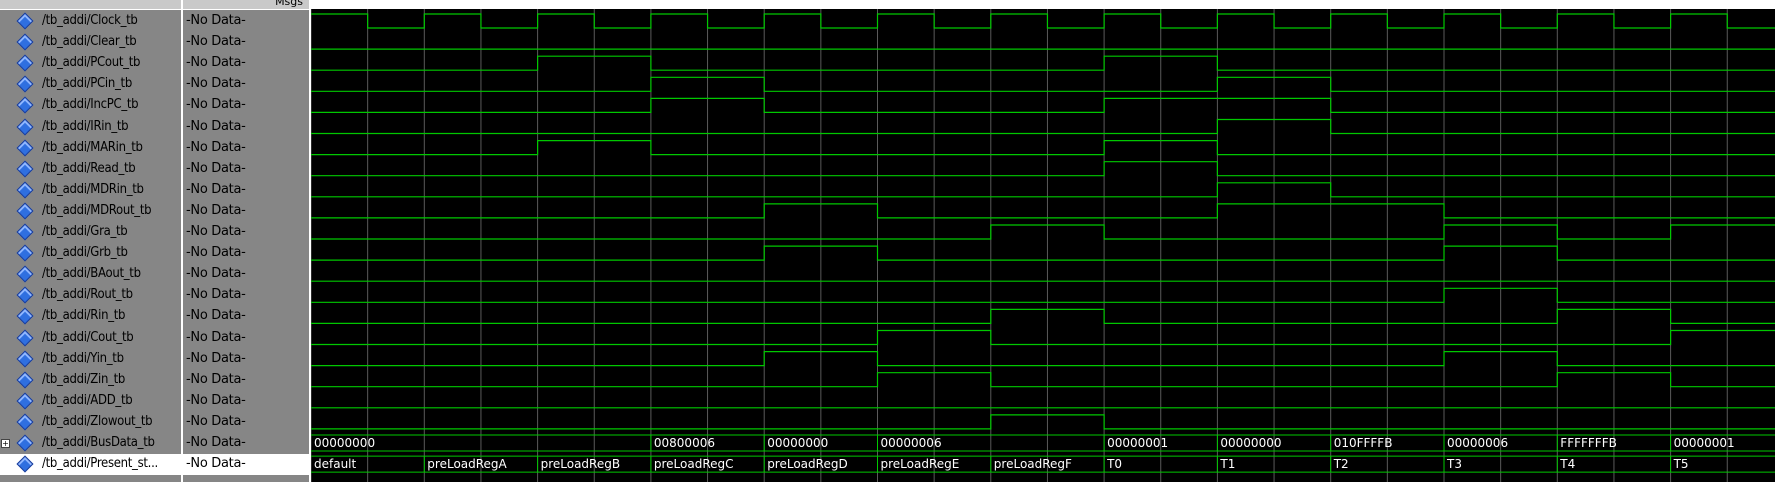 The width and height of the screenshot is (1775, 482). I want to click on state-value-label: preLoadRegA, so click(467, 464).